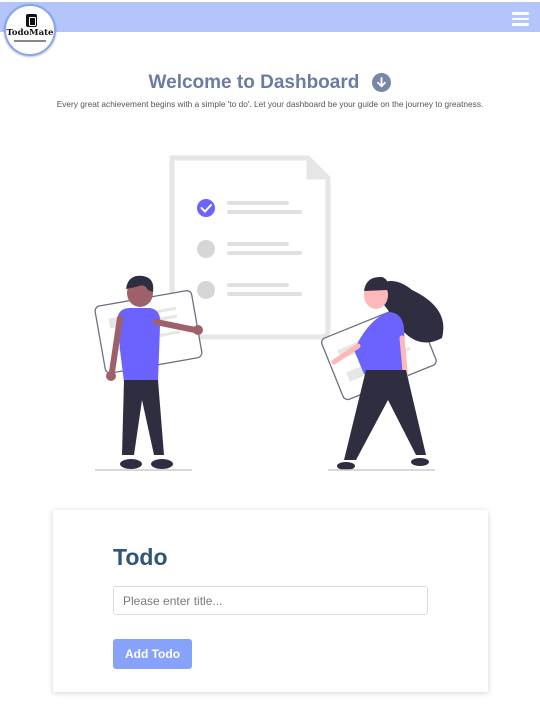  Describe the element at coordinates (270, 17) in the screenshot. I see `top-navbar` at that location.